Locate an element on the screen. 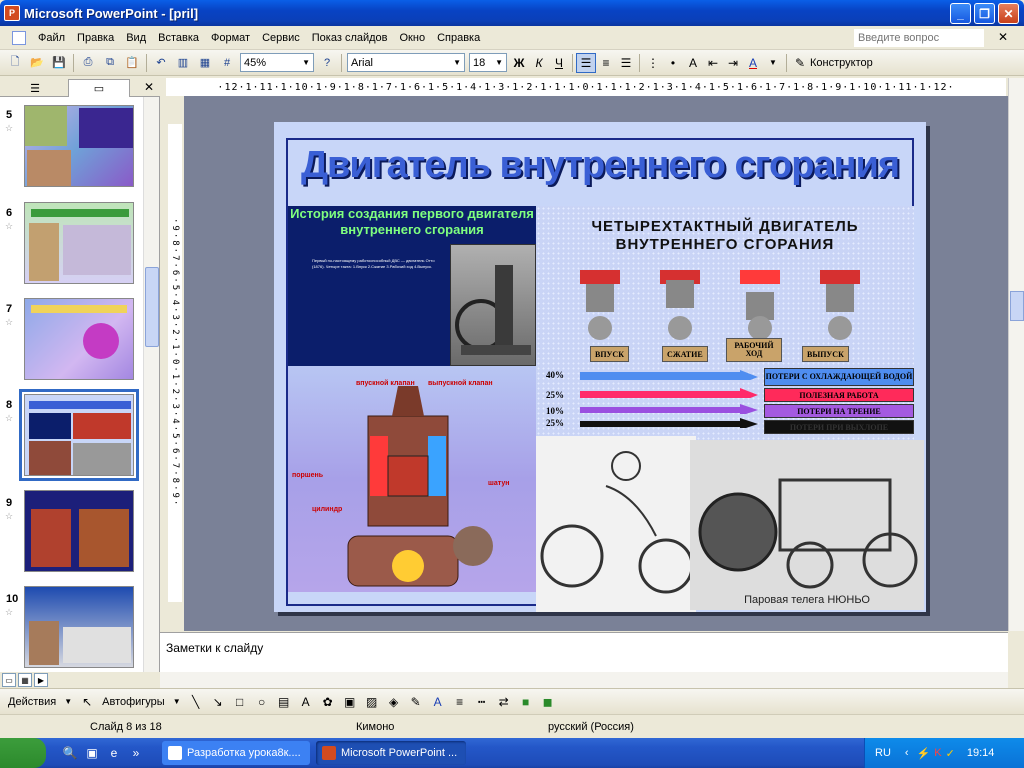  new-icon: 🗋 is located at coordinates (15, 63).